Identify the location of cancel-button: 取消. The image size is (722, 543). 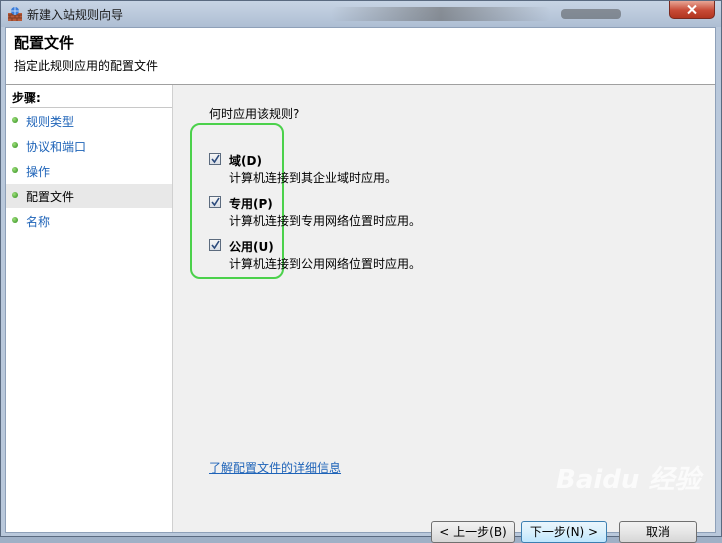
(658, 532).